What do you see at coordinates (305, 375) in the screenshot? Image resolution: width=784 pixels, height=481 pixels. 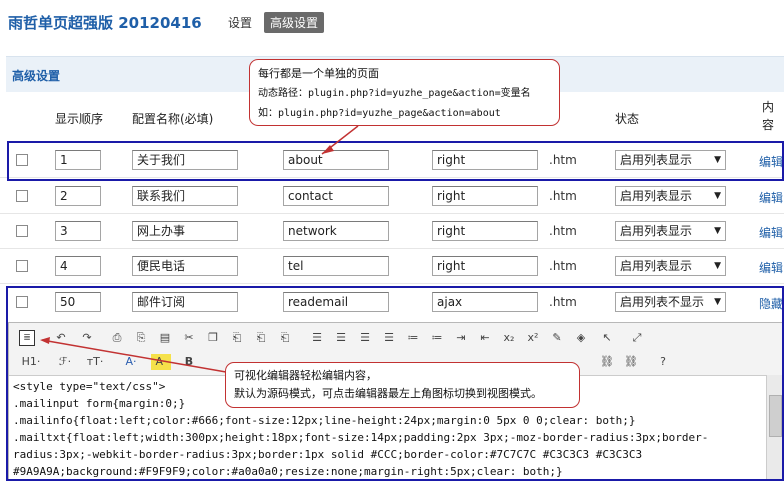 I see `callout-line: 可视化编辑器轻松编辑内容，` at bounding box center [305, 375].